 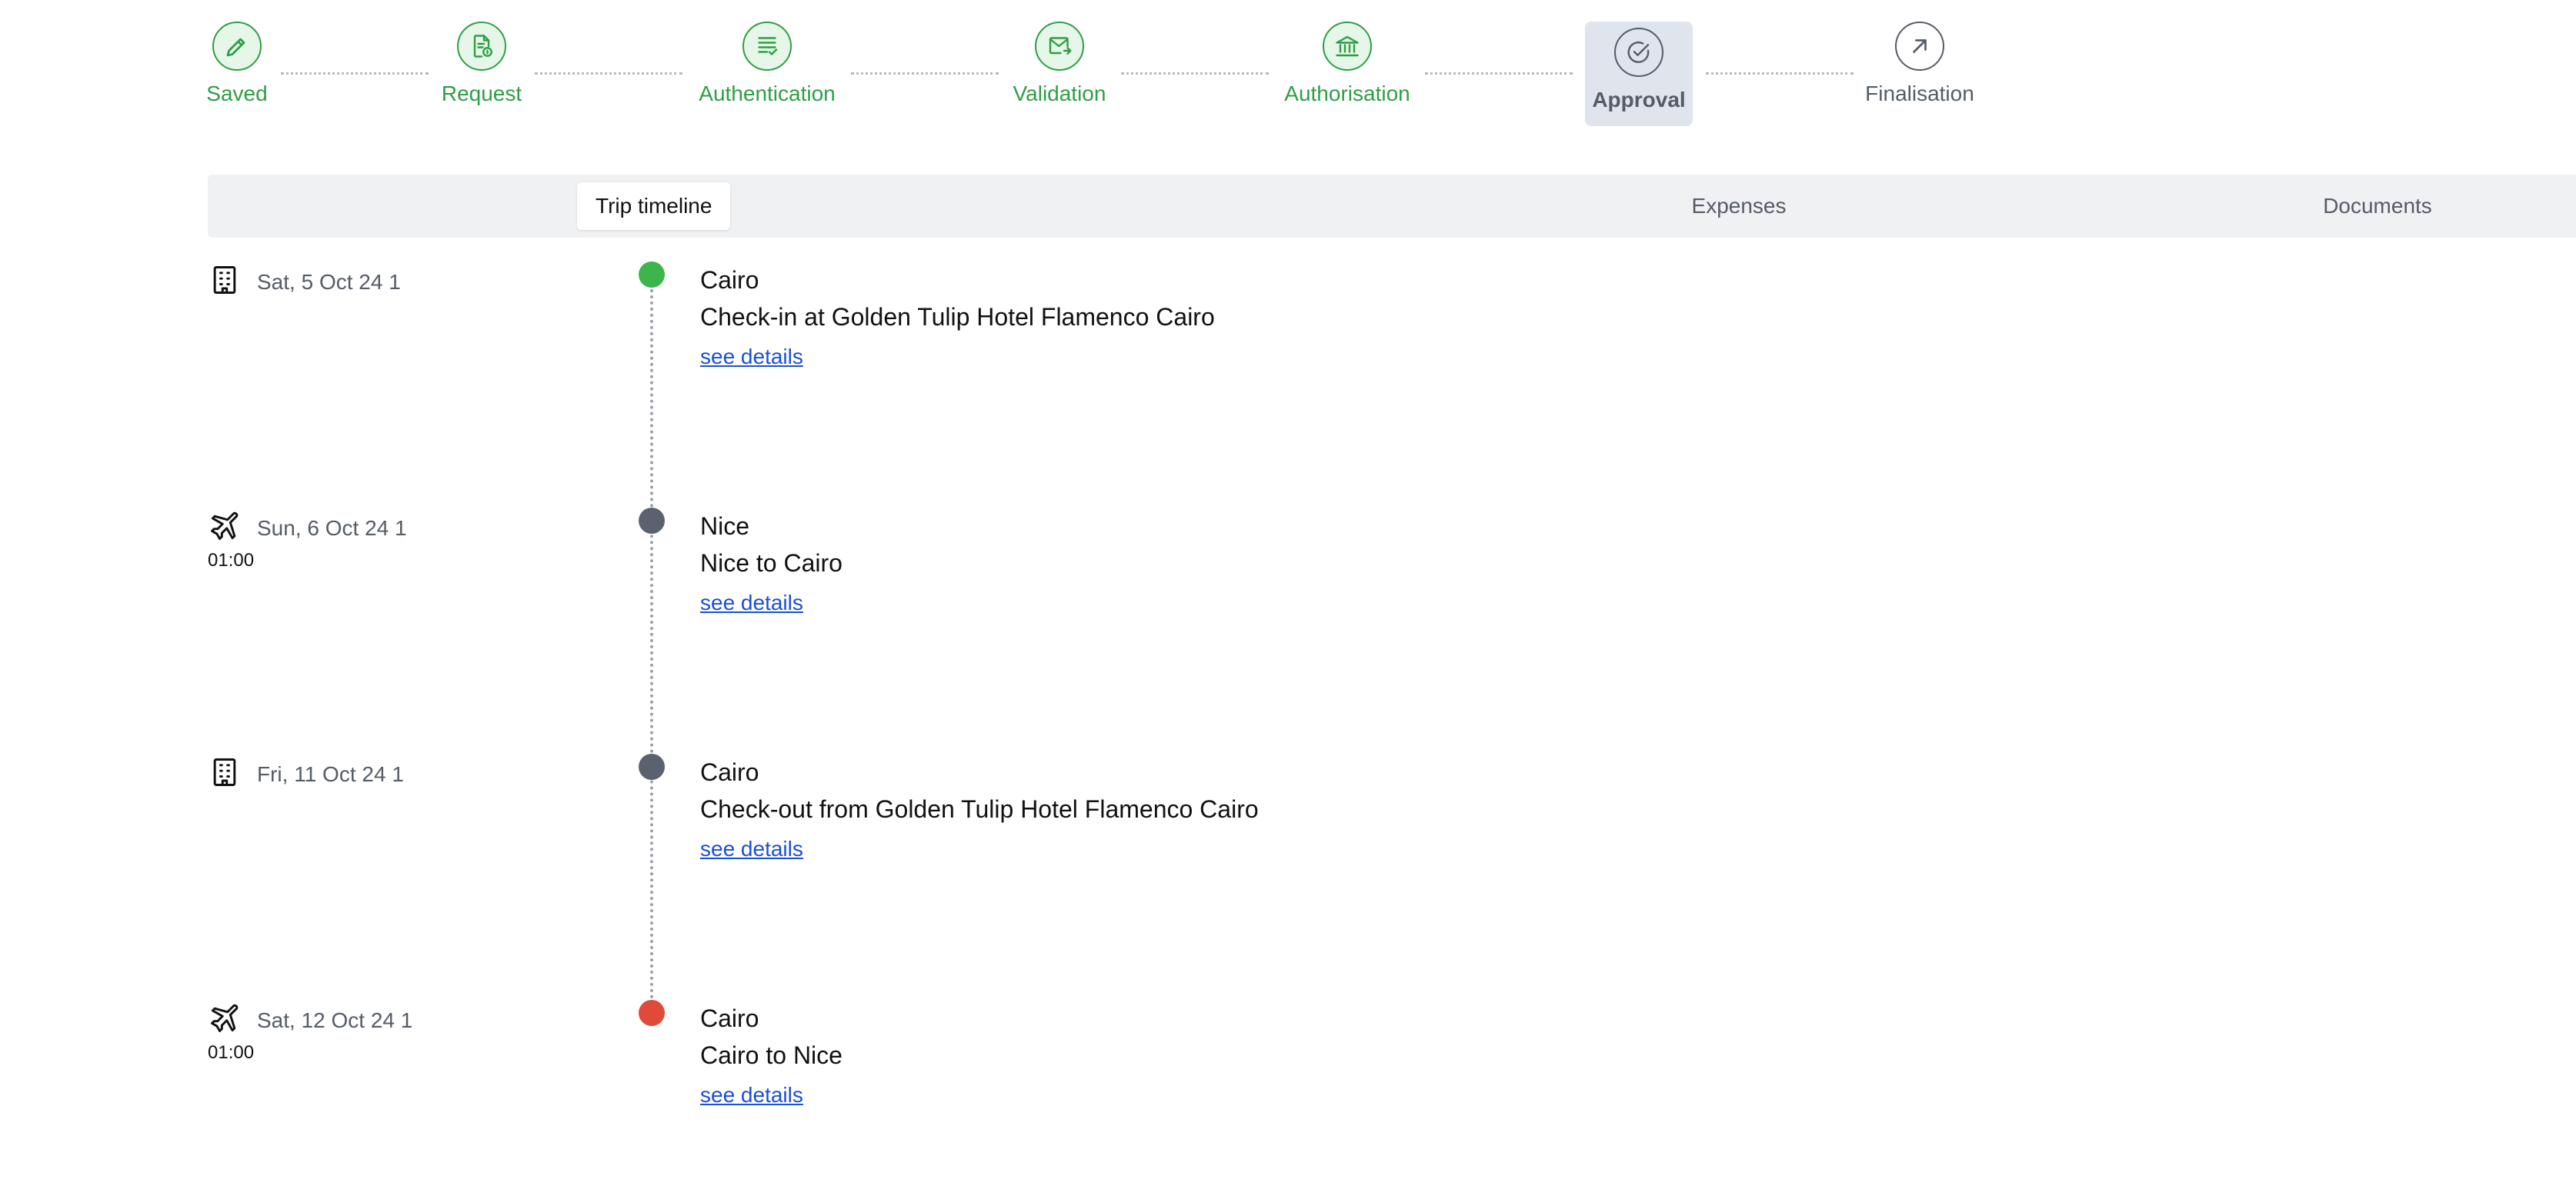 I want to click on check-circle-icon, so click(x=1639, y=52).